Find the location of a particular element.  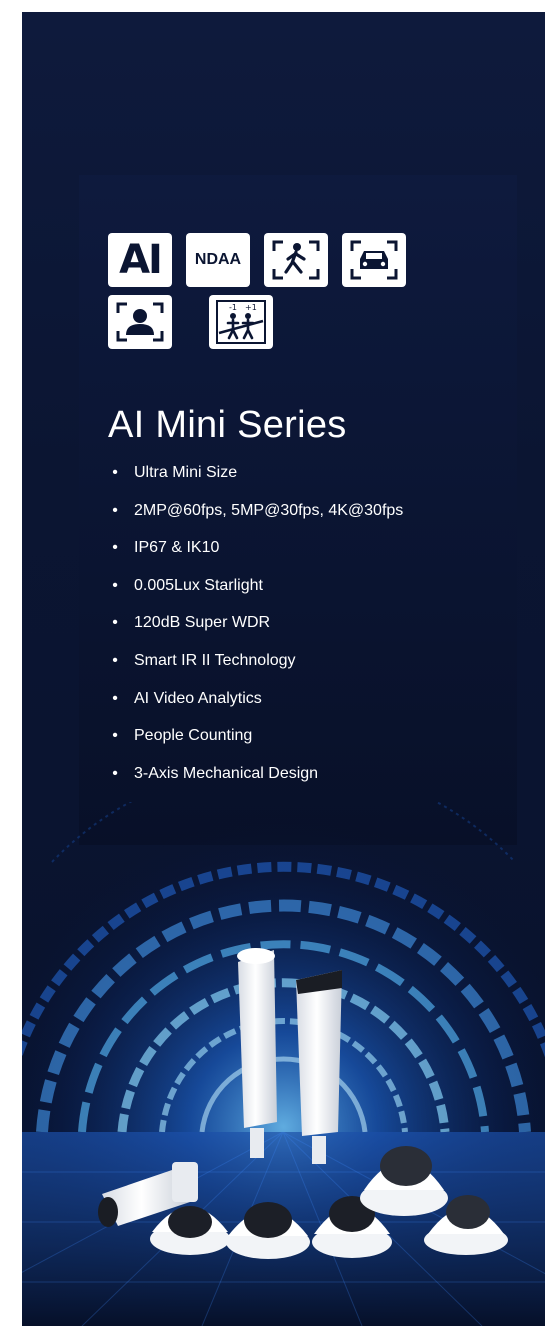

feature-text: 120dB Super WDR is located at coordinates (202, 623).